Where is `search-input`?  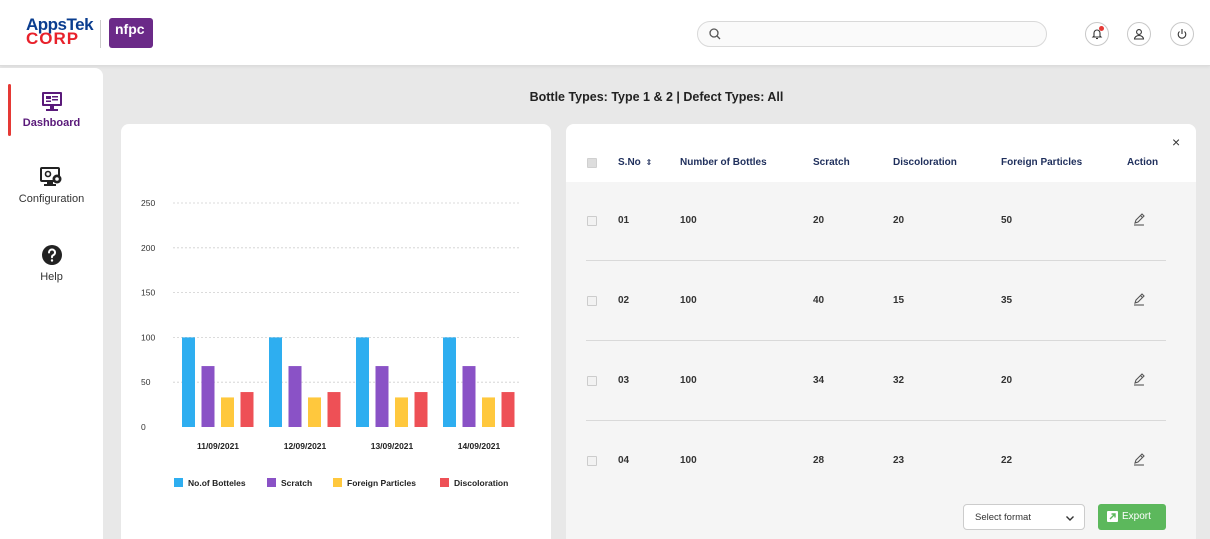
search-input is located at coordinates (876, 34).